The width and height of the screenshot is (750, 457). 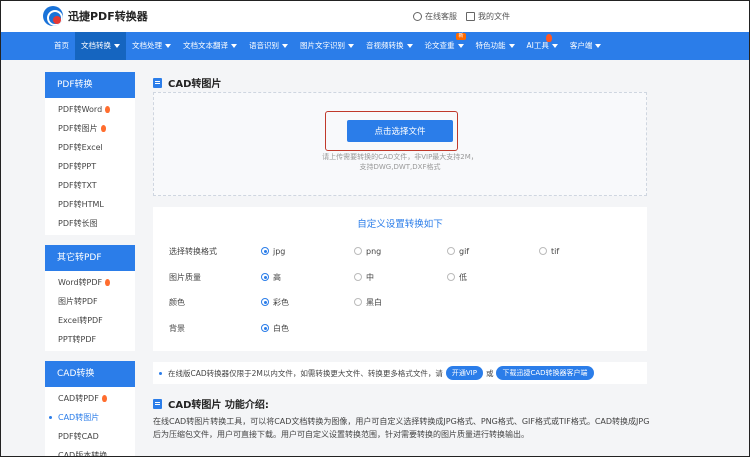 What do you see at coordinates (90, 374) in the screenshot?
I see `sidebar-group-title: CAD转换` at bounding box center [90, 374].